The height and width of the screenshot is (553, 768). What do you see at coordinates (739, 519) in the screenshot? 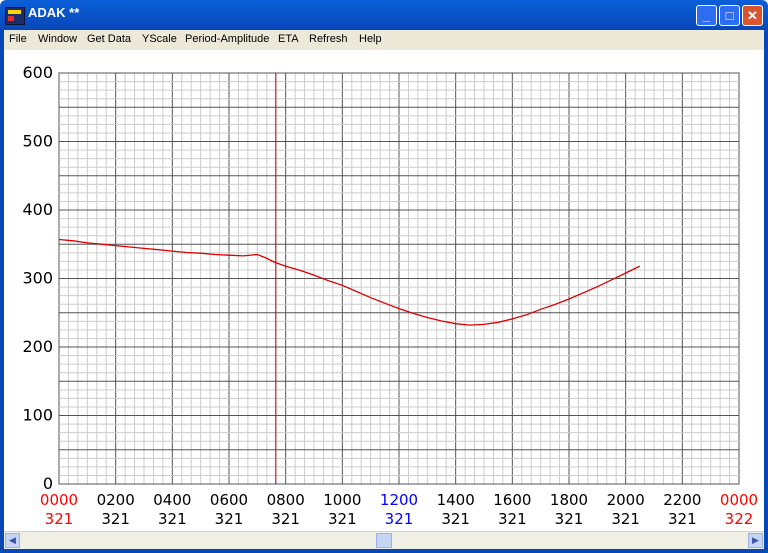
I see `x-tick-label-day: 322` at bounding box center [739, 519].